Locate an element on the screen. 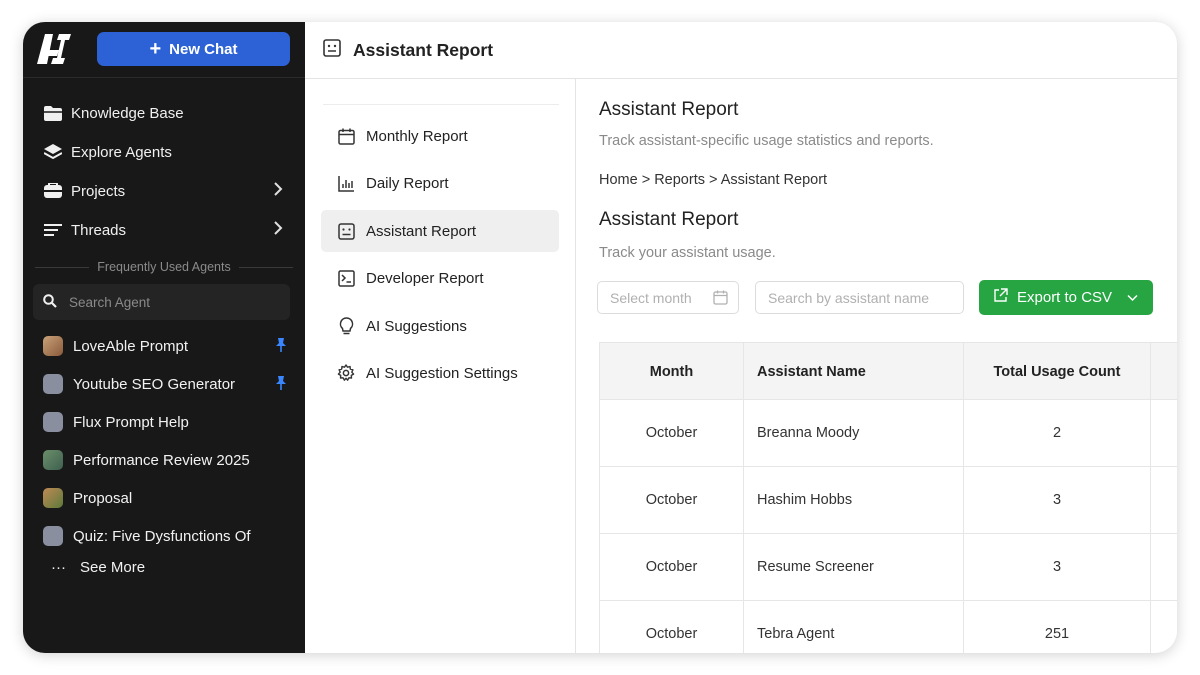 This screenshot has height=675, width=1200. section-title: Assistant Report is located at coordinates (669, 219).